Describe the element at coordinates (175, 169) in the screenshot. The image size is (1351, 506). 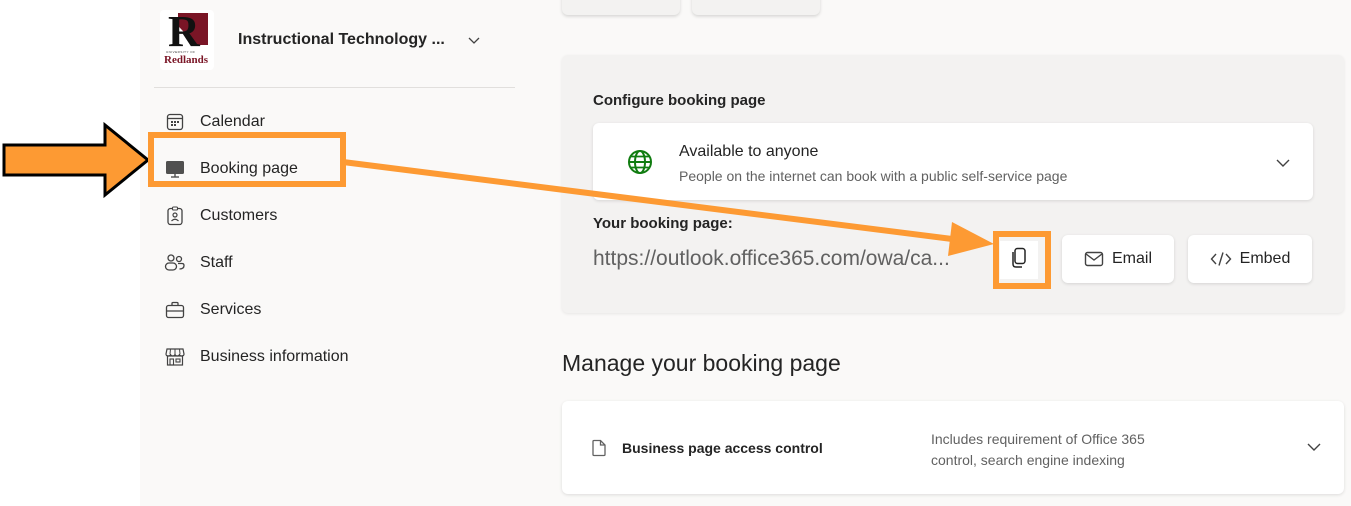
I see `monitor-icon` at that location.